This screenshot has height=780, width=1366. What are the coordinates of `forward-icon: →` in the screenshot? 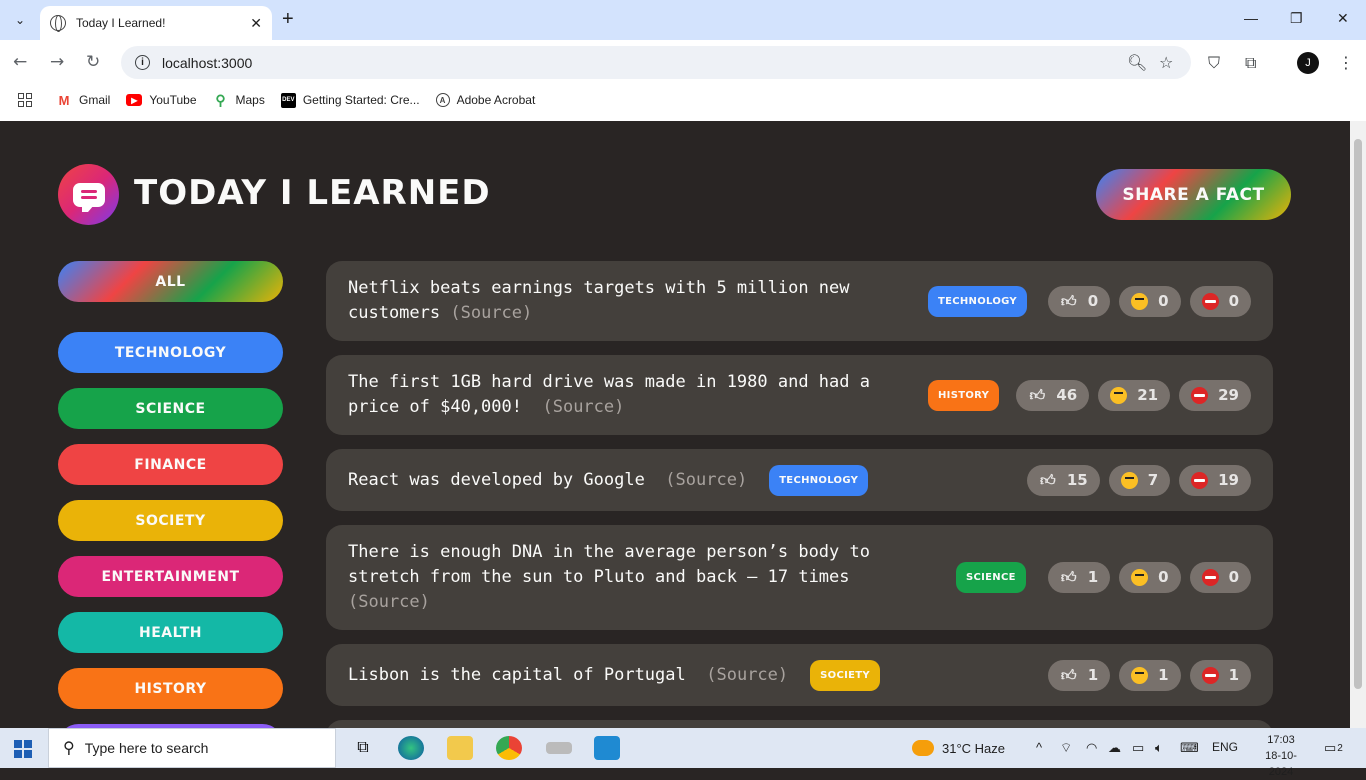 It's located at (57, 62).